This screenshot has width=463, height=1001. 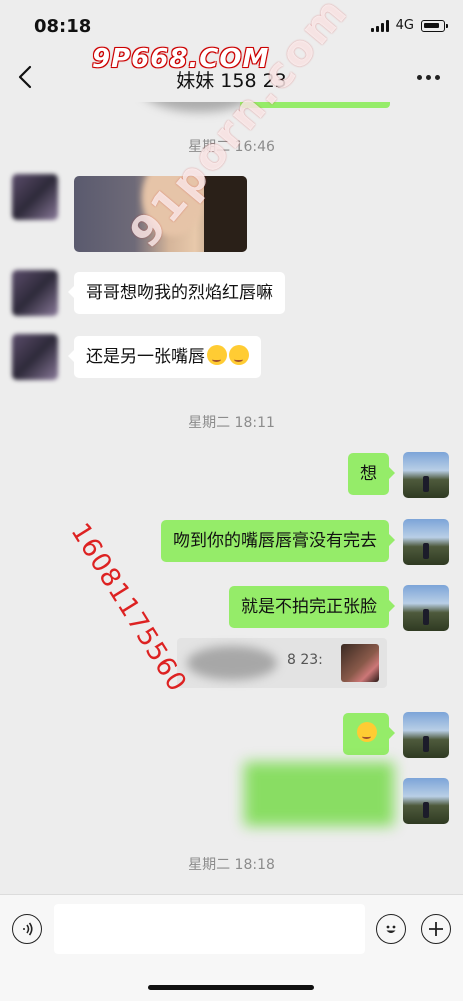 I want to click on timestamp: 星期二 18:11, so click(x=231, y=423).